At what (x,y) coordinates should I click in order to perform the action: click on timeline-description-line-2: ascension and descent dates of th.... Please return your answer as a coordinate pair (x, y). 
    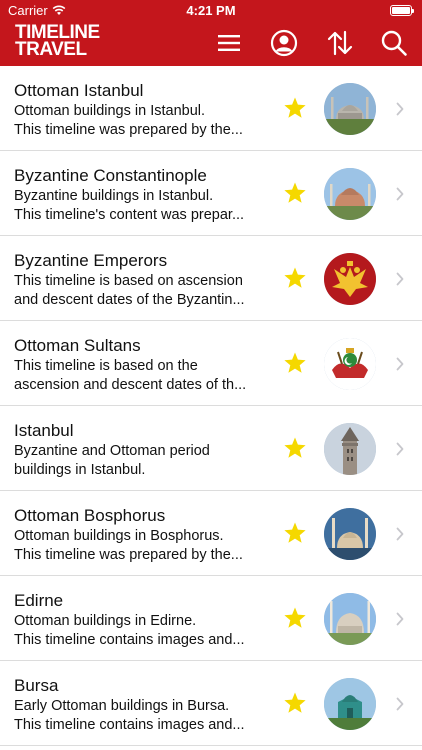
    Looking at the image, I should click on (130, 385).